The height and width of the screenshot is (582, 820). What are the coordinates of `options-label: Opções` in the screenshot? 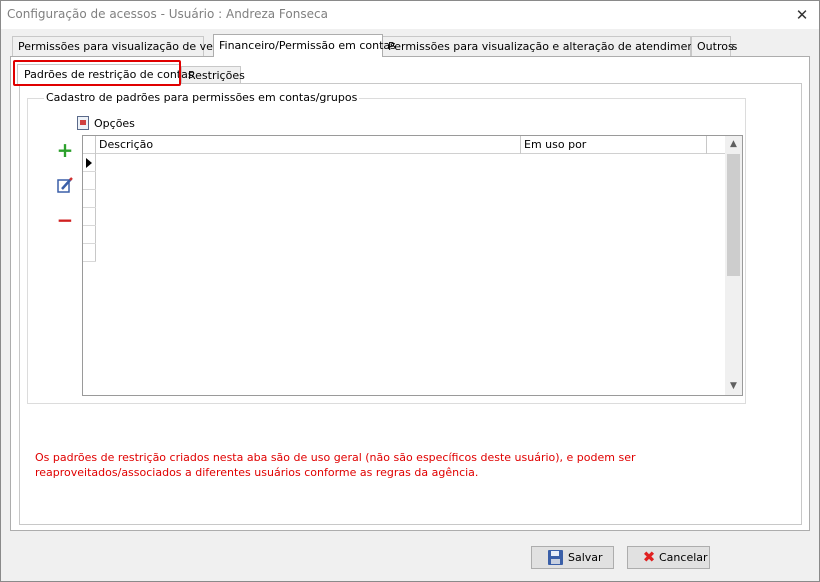 It's located at (114, 123).